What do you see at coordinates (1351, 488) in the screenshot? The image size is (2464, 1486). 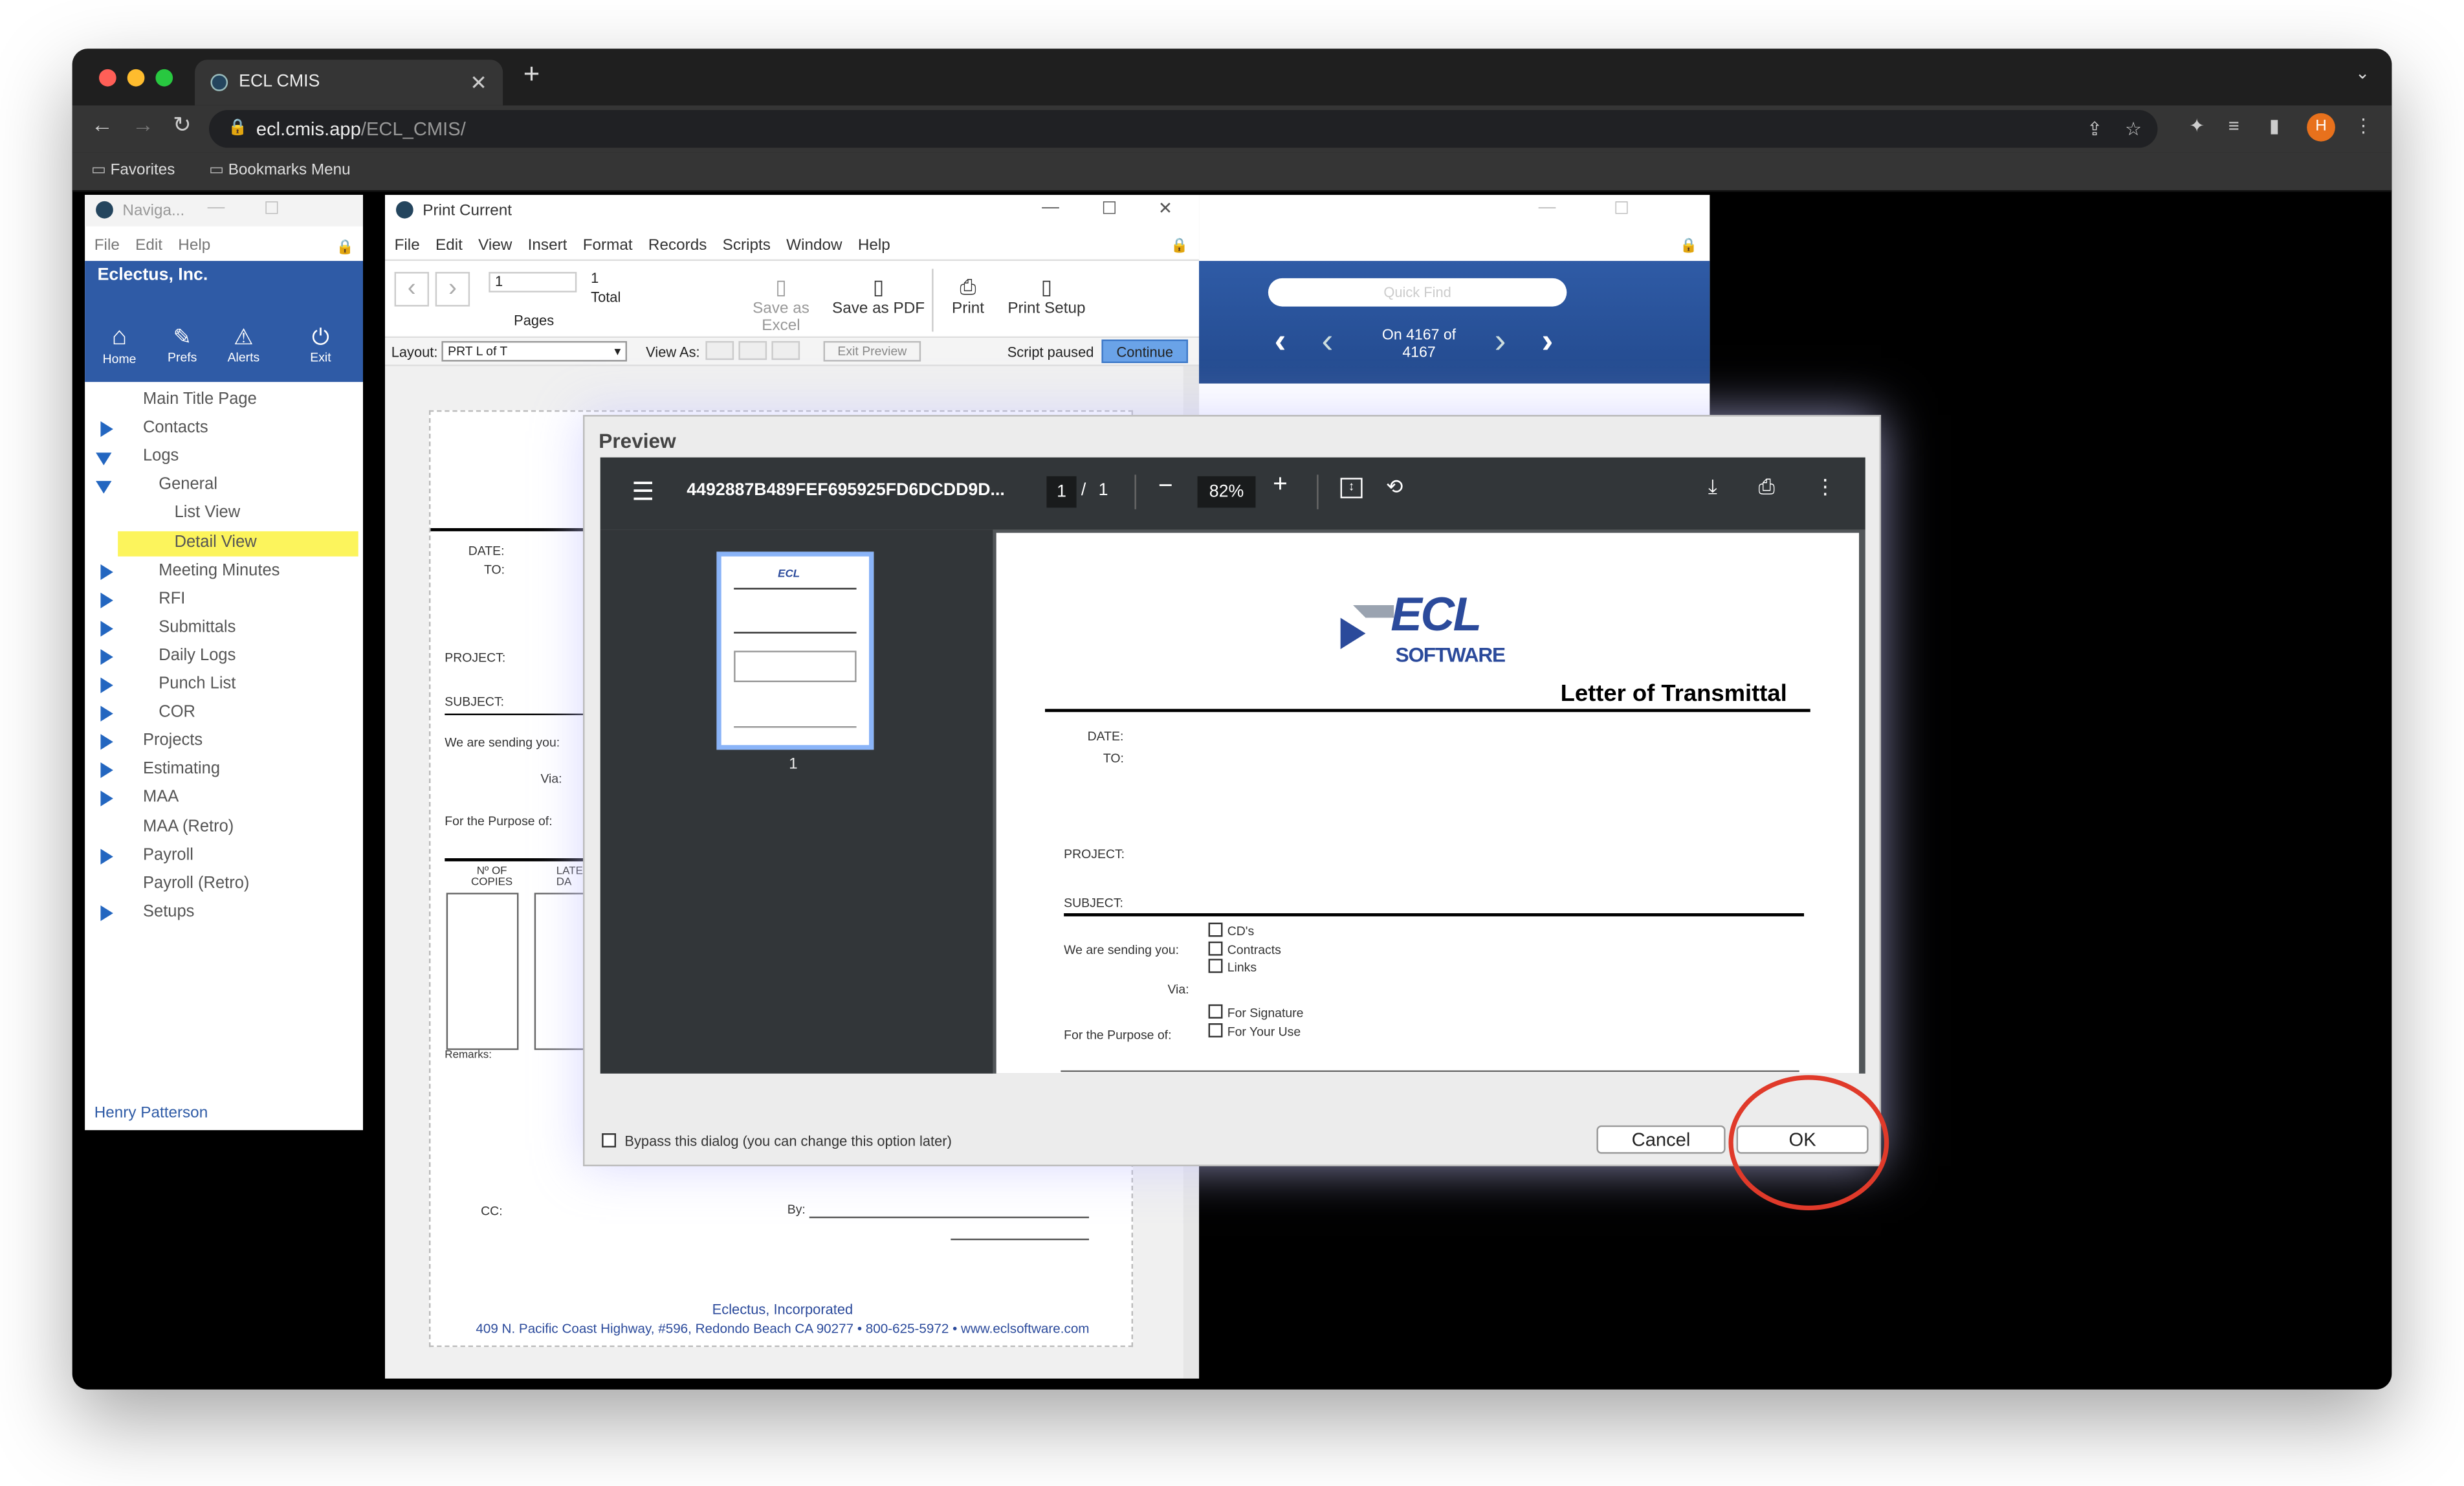 I see `fit-page-icon: ↕` at bounding box center [1351, 488].